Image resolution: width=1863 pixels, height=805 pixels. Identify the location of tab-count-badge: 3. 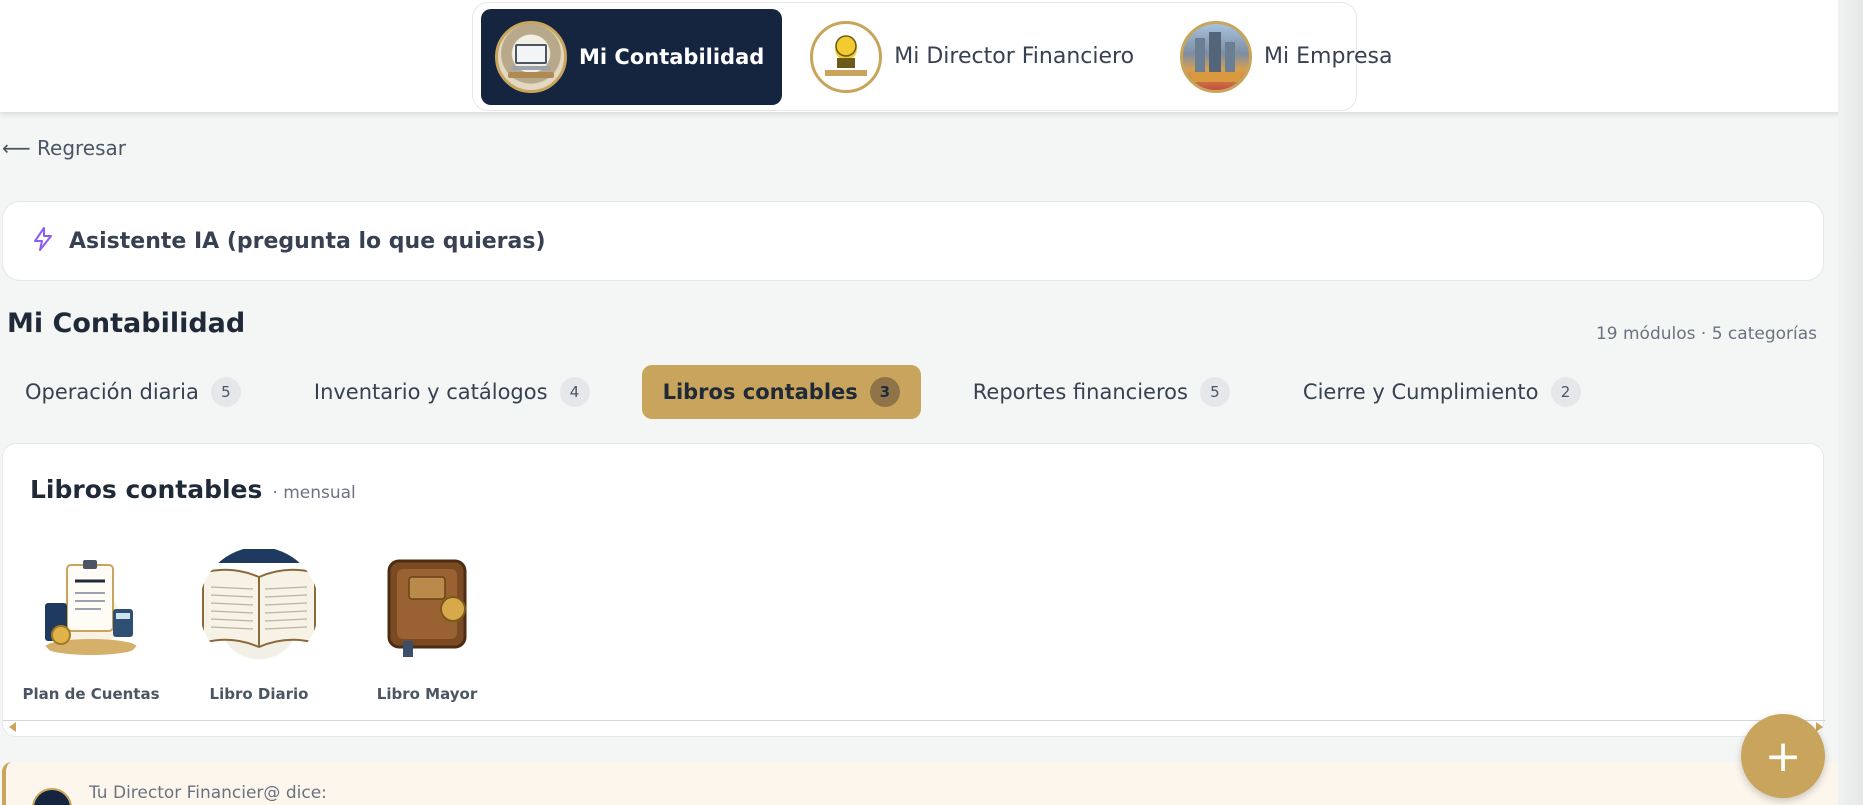
(884, 392).